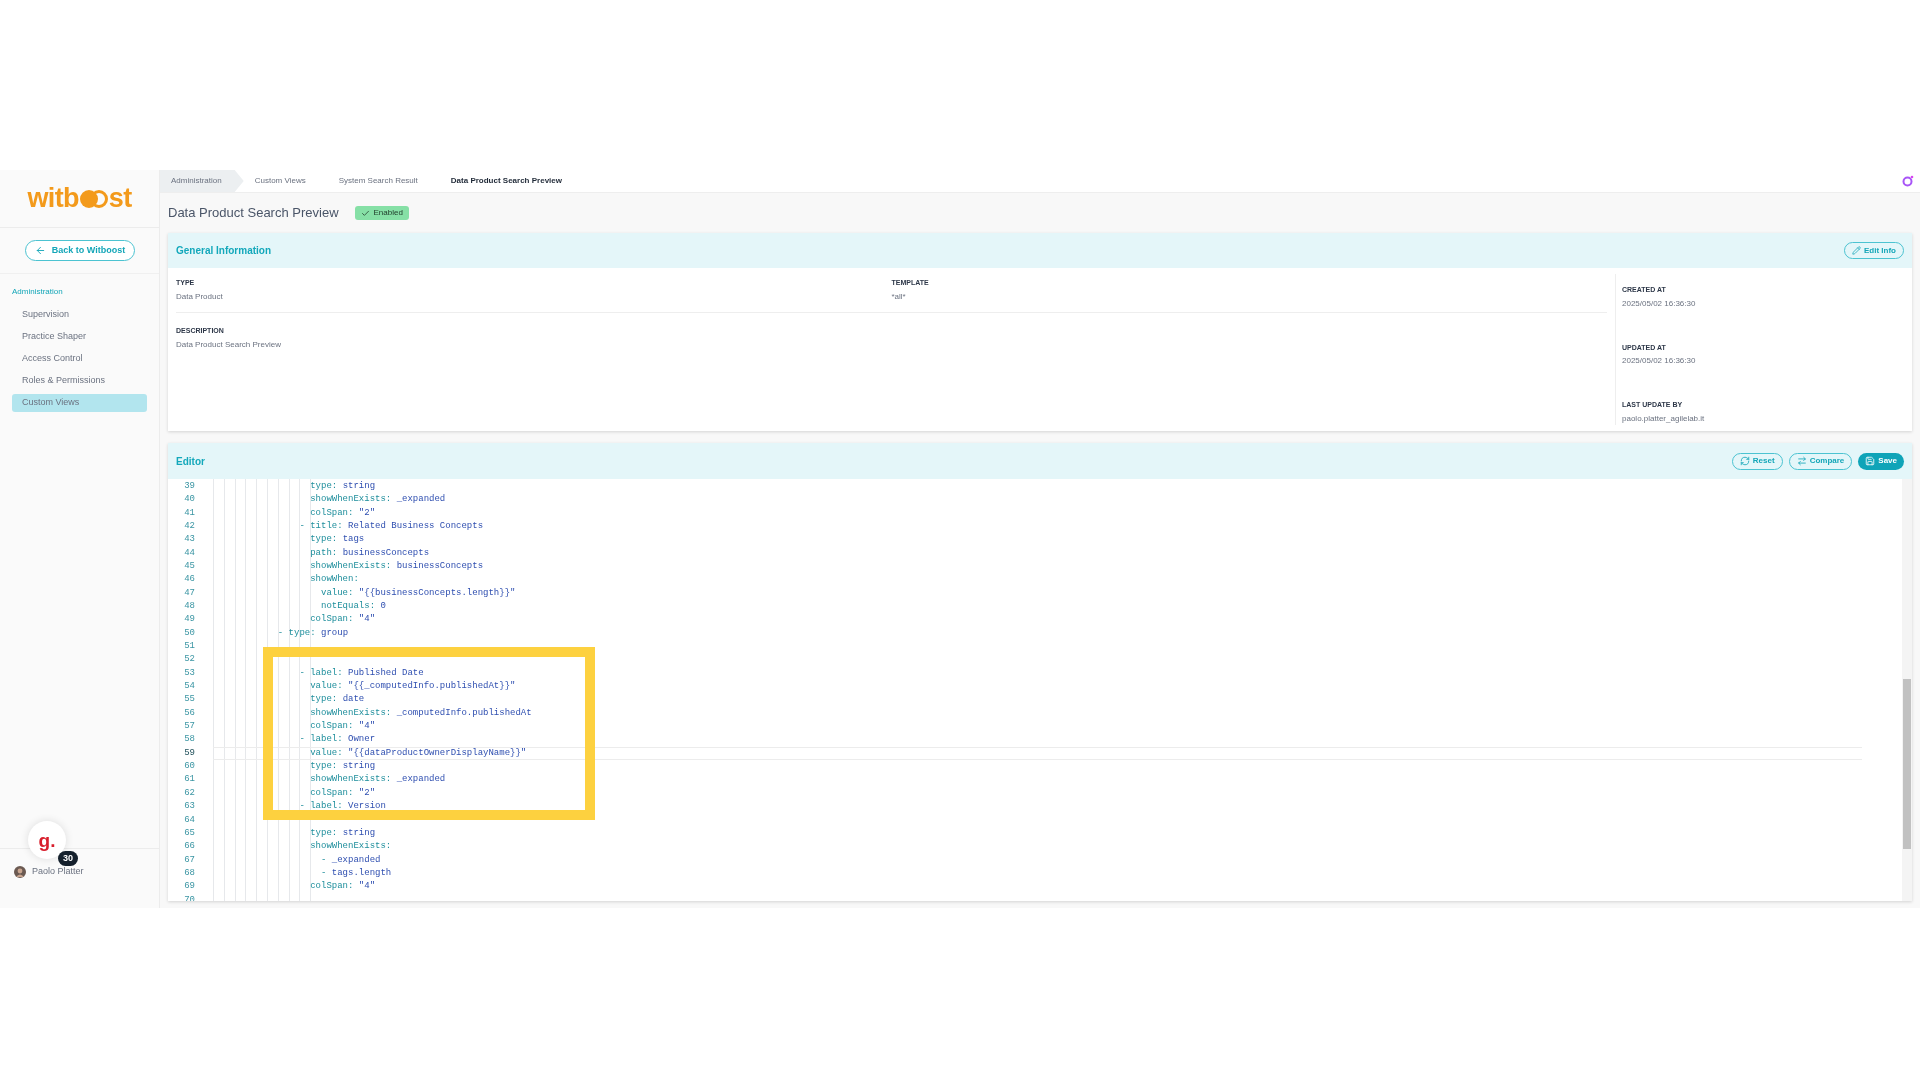 This screenshot has height=1080, width=1920. Describe the element at coordinates (189, 727) in the screenshot. I see `line-number: 57` at that location.